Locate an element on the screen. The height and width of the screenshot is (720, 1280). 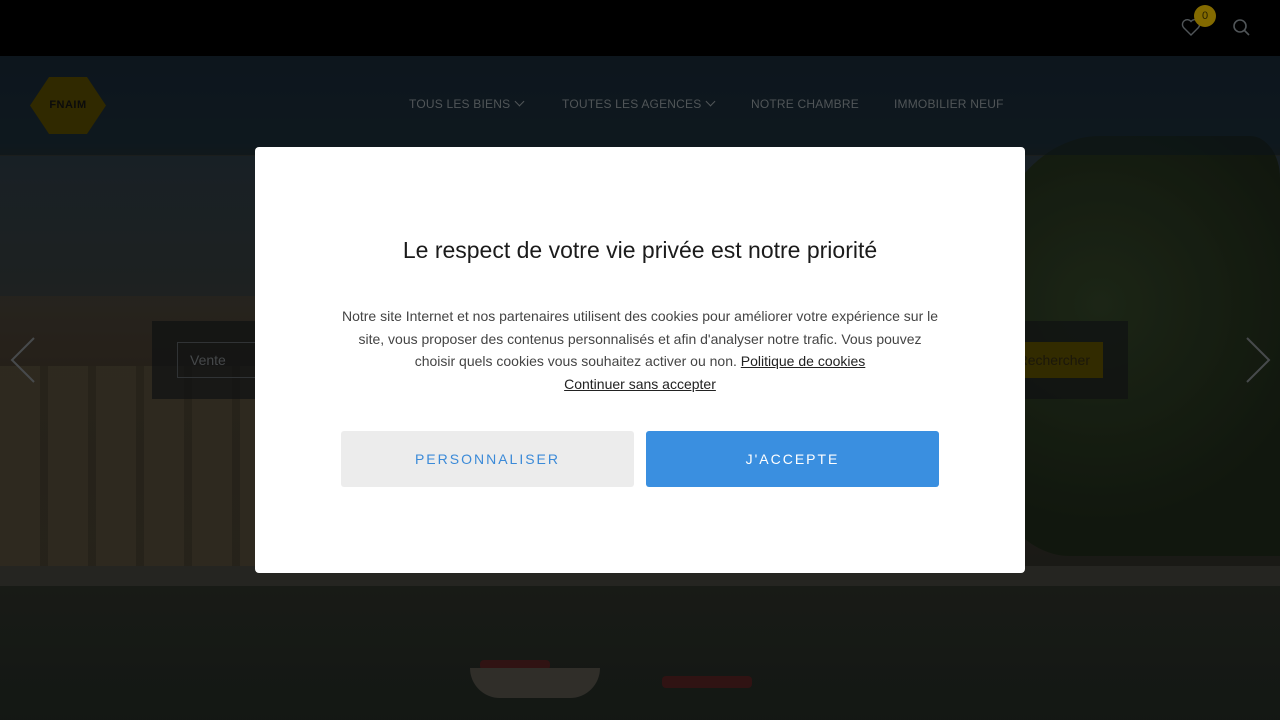
cookie-policy-link: Politique de cookies is located at coordinates (803, 361).